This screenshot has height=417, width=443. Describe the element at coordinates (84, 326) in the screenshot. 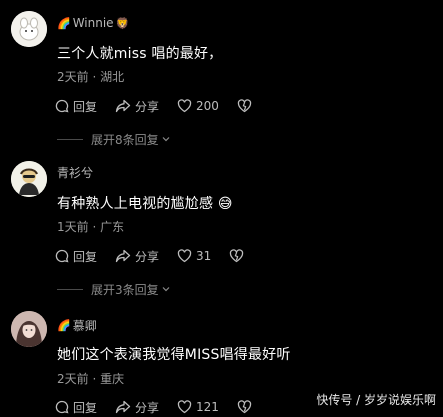

I see `username-text: 慕卿` at that location.